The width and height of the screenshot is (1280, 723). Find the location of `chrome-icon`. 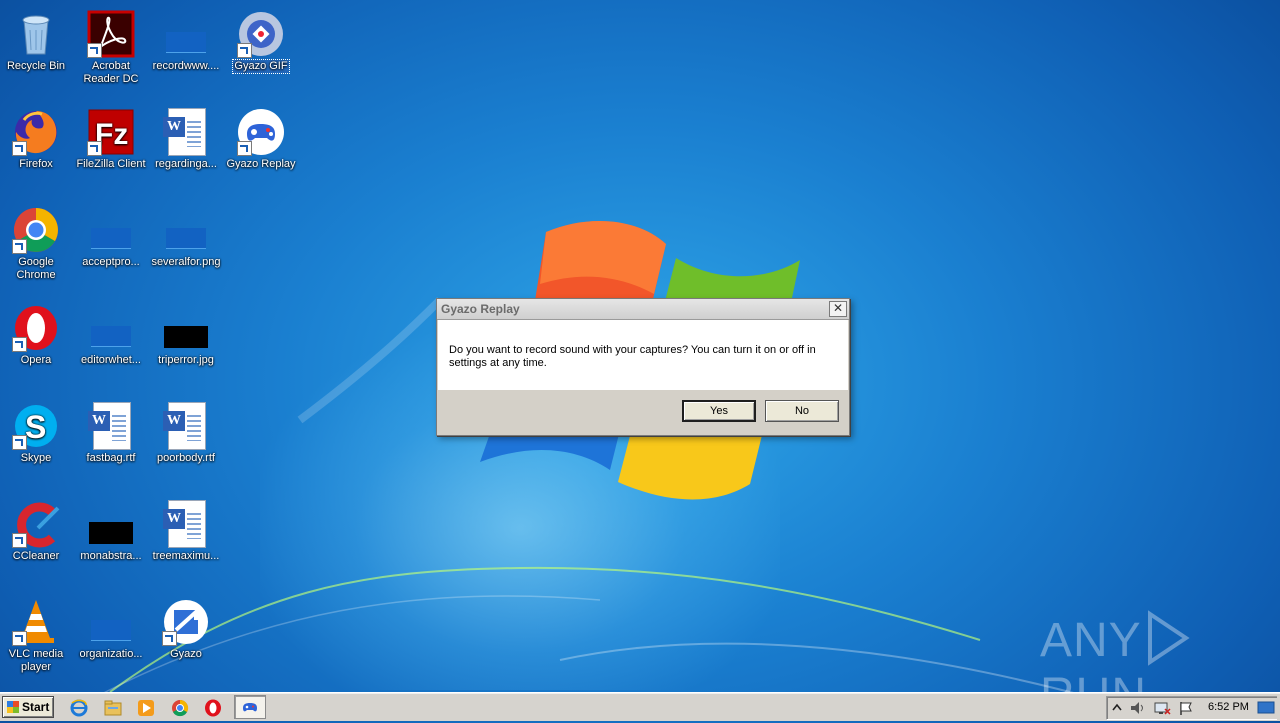

chrome-icon is located at coordinates (36, 230).